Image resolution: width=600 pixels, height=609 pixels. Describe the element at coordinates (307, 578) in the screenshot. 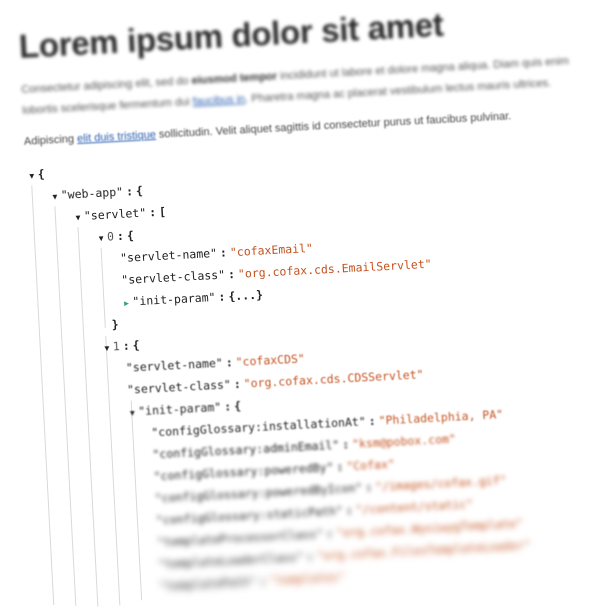

I see `json-string-value: "templates"` at that location.